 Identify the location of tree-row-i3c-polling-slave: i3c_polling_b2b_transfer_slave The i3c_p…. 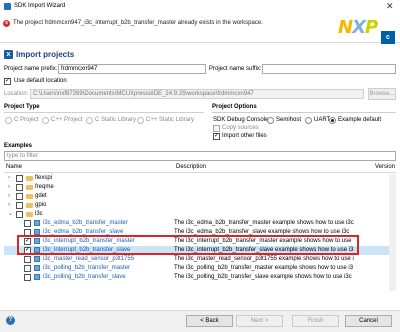
(200, 277).